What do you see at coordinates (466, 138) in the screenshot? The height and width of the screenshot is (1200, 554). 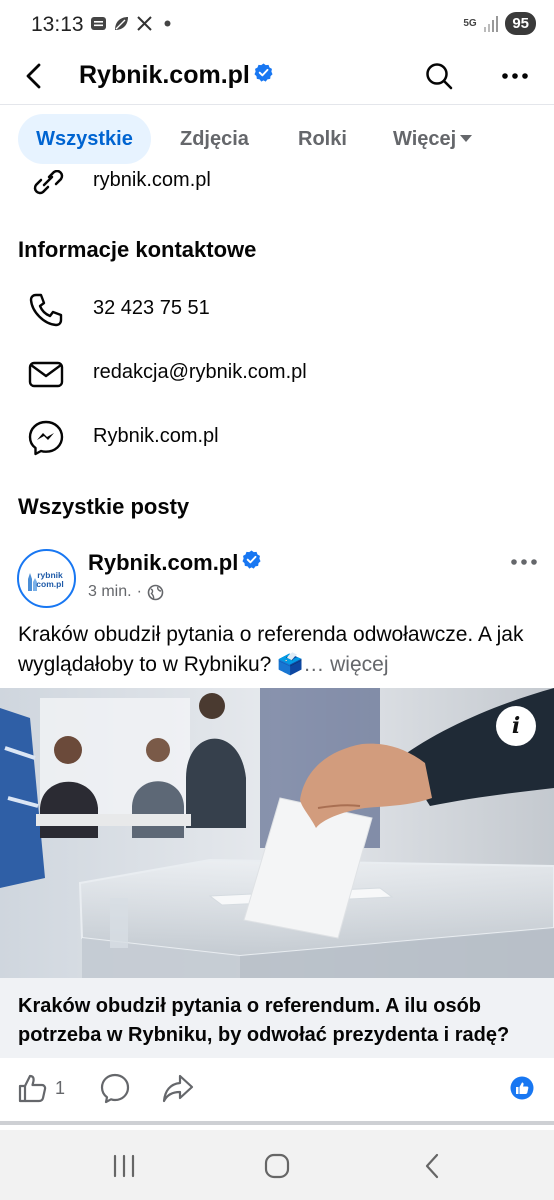 I see `caret-down-icon` at bounding box center [466, 138].